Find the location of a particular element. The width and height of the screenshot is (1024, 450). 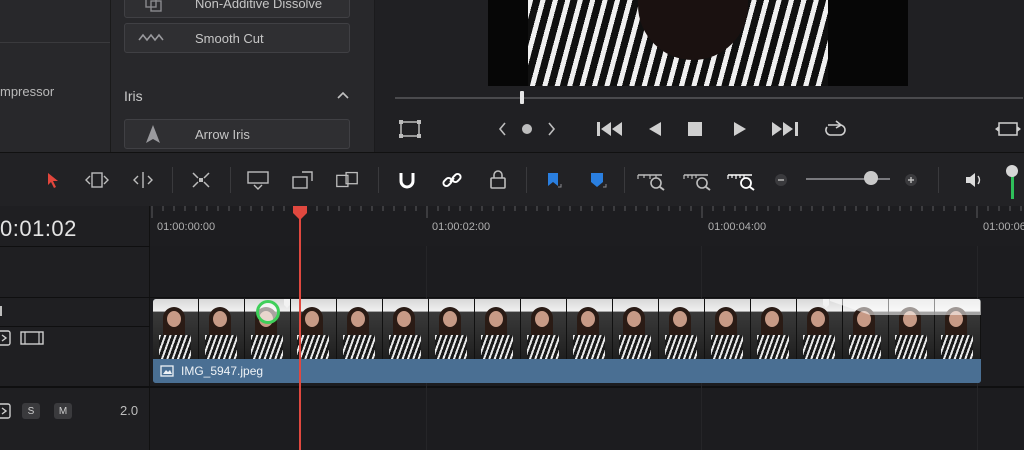

chevron-up-icon is located at coordinates (343, 95).